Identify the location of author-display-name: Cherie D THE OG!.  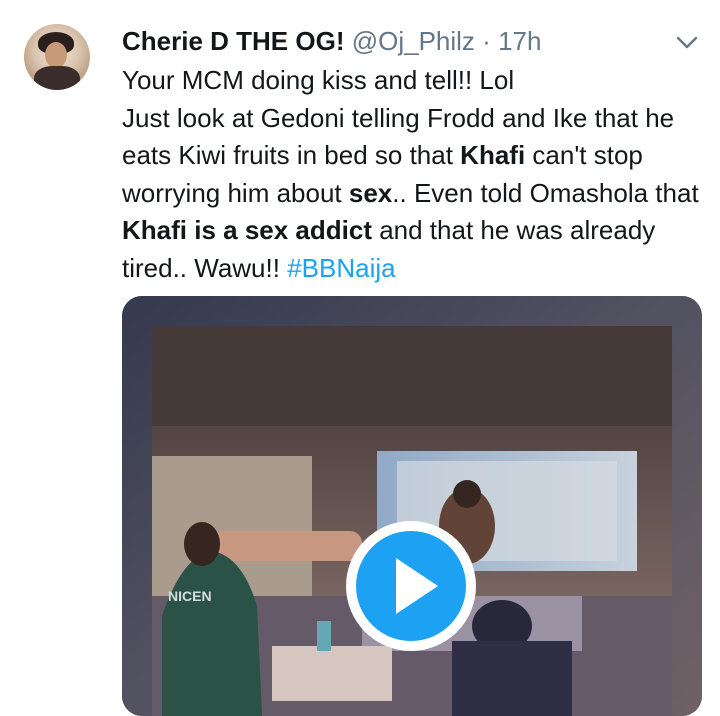
(233, 41).